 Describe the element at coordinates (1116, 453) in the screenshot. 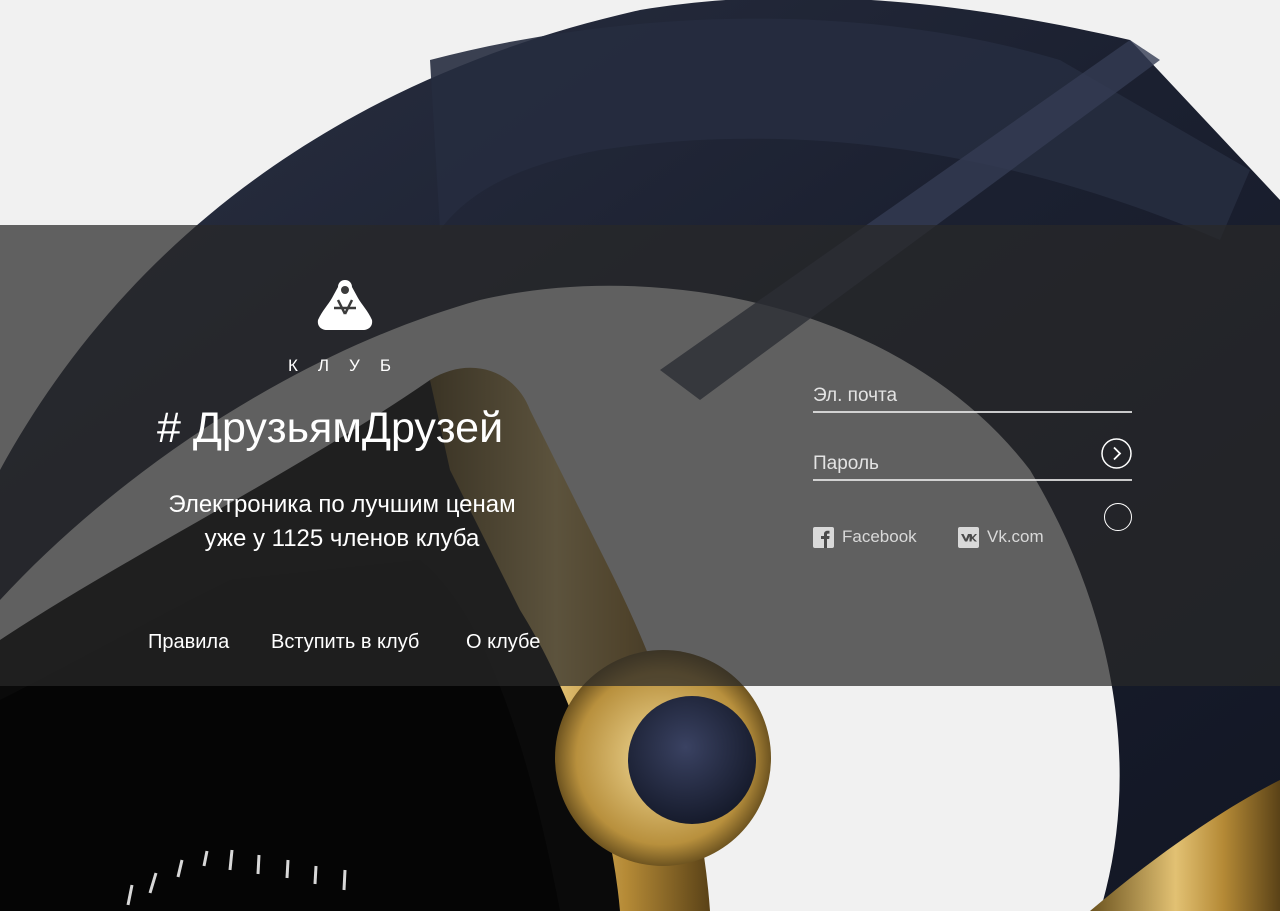

I see `chevron-right-circle-icon` at that location.